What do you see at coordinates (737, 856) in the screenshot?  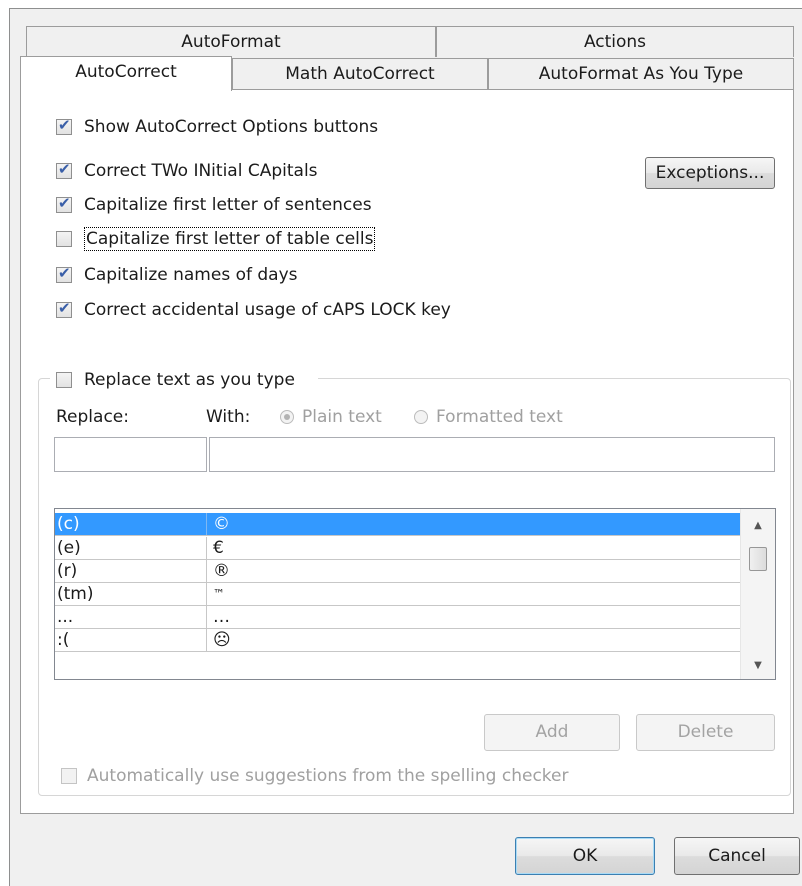 I see `cancel-button: Cancel` at bounding box center [737, 856].